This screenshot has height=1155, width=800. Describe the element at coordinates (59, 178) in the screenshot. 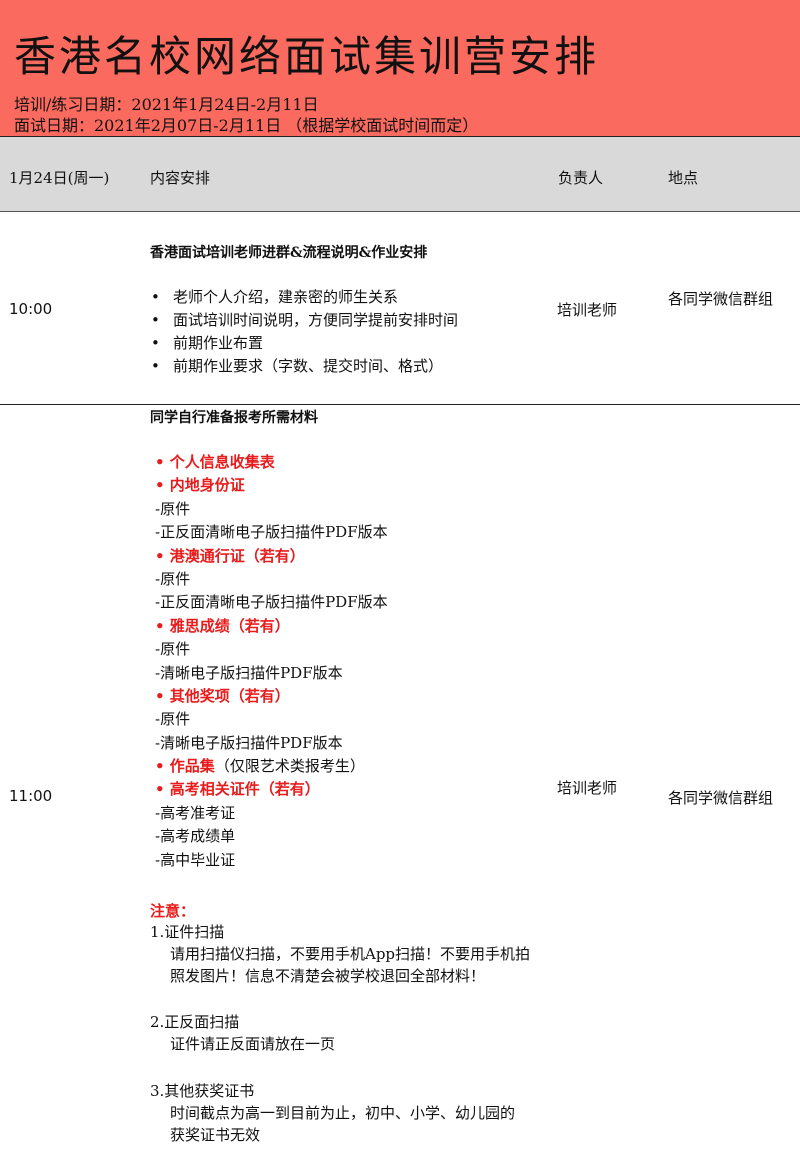

I see `column-date: 1月24日(周一)` at that location.